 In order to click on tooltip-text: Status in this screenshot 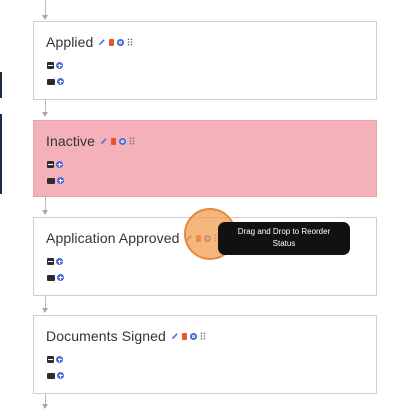, I will do `click(284, 243)`.